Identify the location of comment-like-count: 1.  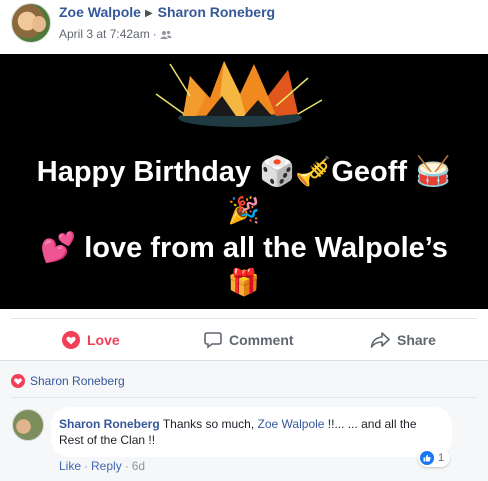
(434, 458).